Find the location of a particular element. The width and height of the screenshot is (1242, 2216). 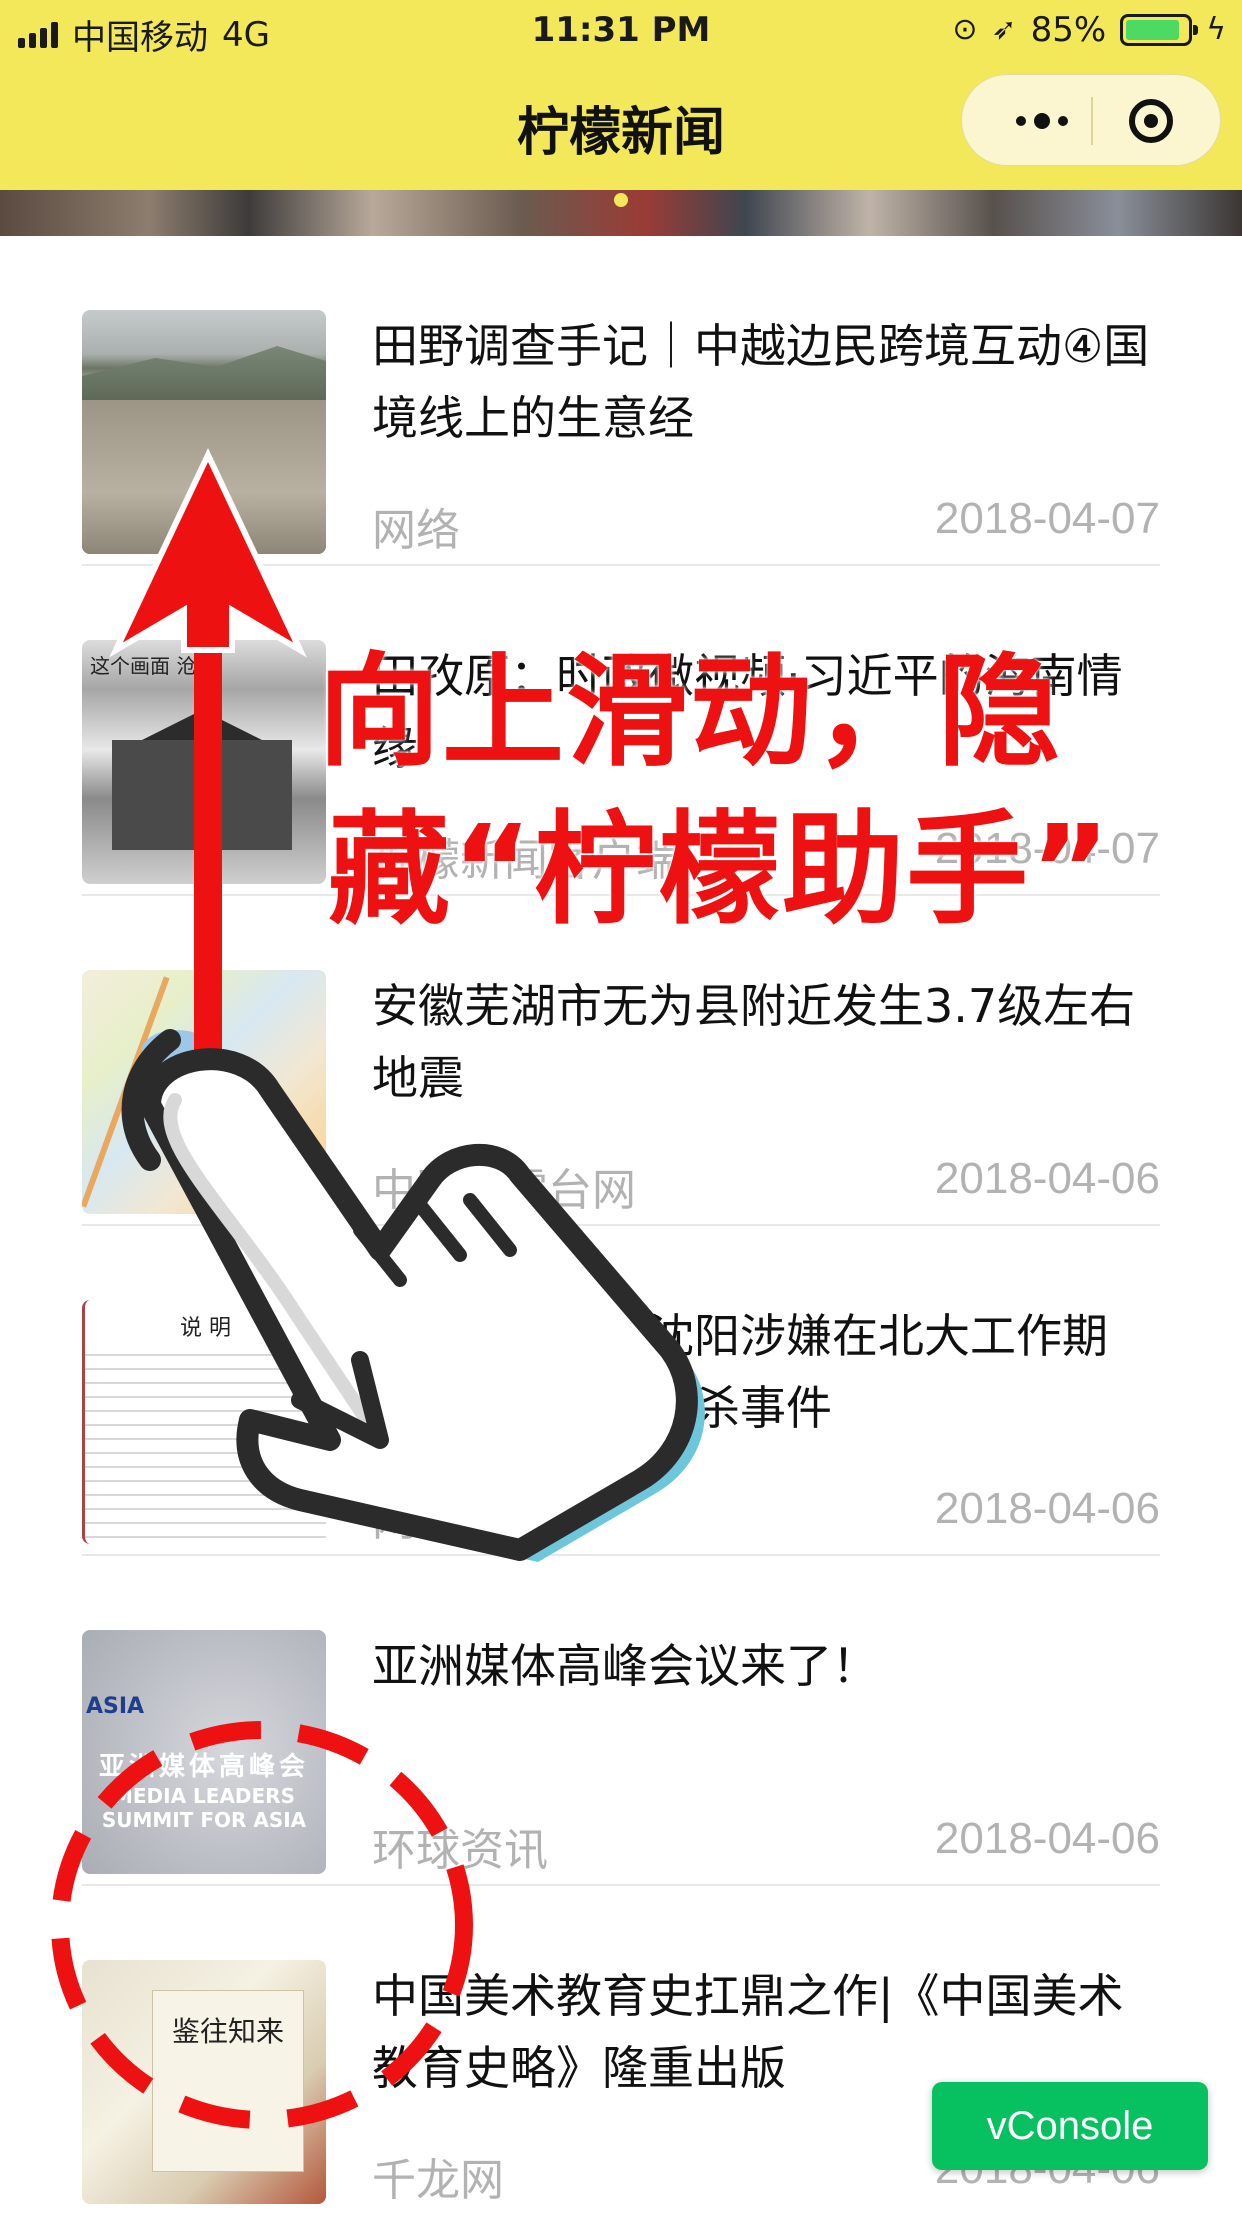

overlay-instruction-line2: 藏“柠檬助手” is located at coordinates (720, 870).